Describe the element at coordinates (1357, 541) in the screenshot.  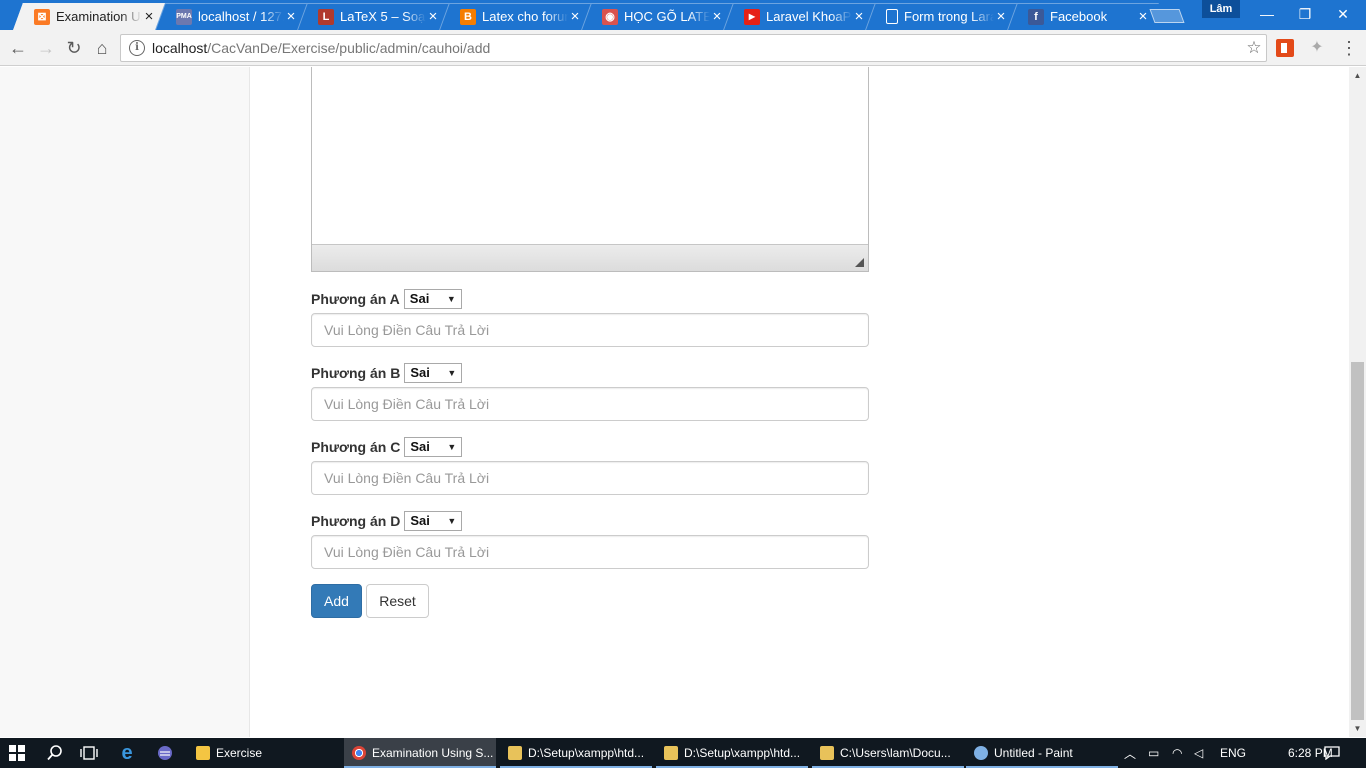
I see `scroll-thumb` at that location.